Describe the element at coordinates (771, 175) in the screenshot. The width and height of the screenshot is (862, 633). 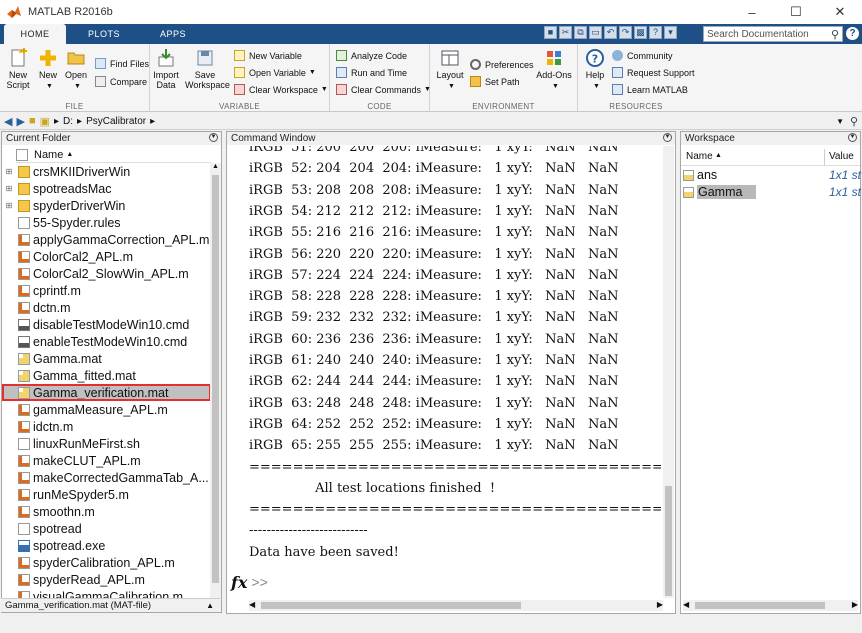
I see `workspace-variable-row: ans 1x1 st` at that location.